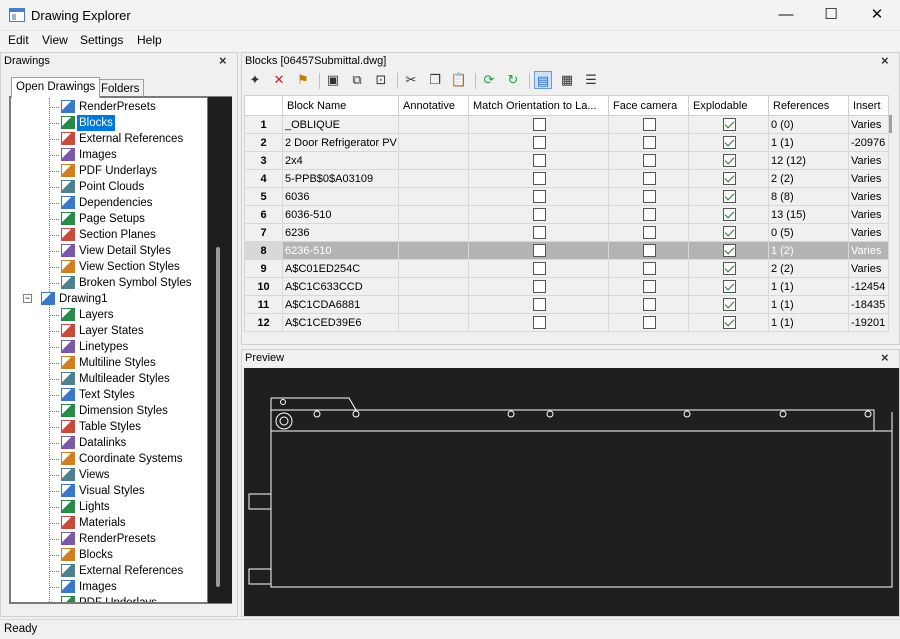 This screenshot has width=900, height=639. Describe the element at coordinates (566, 250) in the screenshot. I see `table-row: 8 6236-510 1 (2) Varies` at that location.